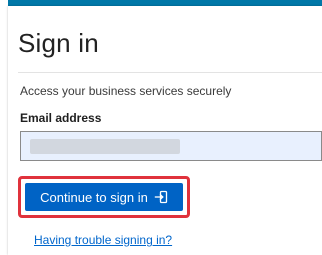  I want to click on continue-button-label: Continue to sign in, so click(94, 197).